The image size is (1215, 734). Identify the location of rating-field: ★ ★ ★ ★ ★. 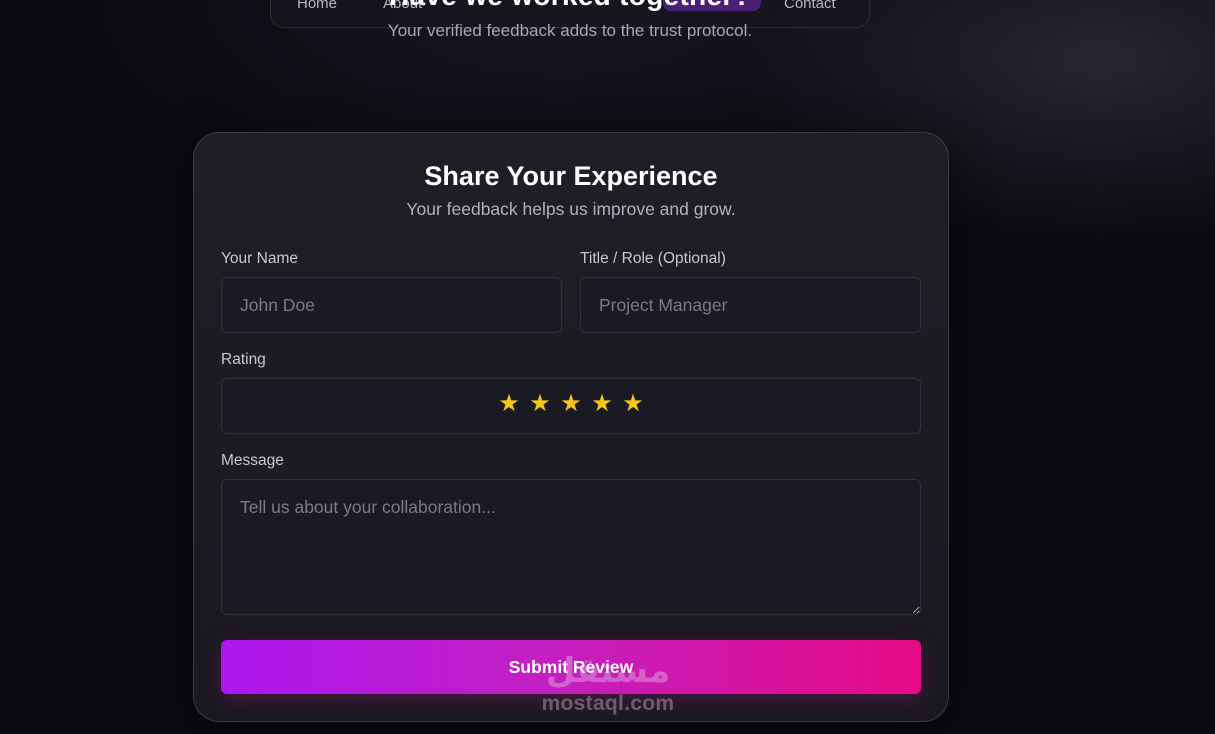
(571, 406).